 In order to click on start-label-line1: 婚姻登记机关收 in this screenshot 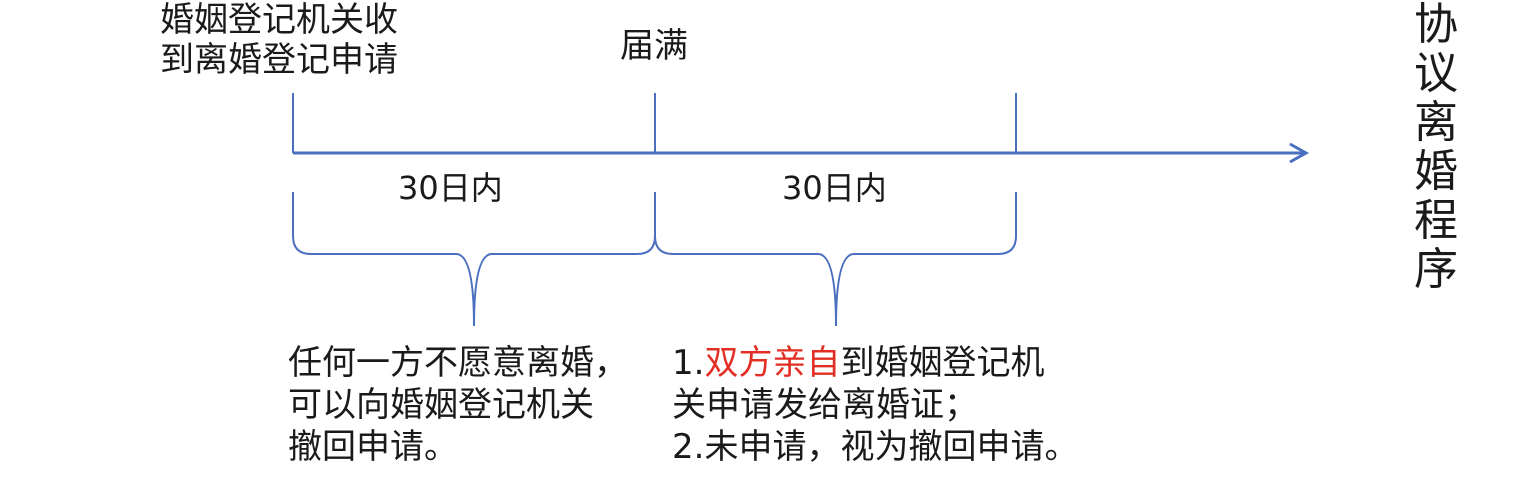, I will do `click(279, 20)`.